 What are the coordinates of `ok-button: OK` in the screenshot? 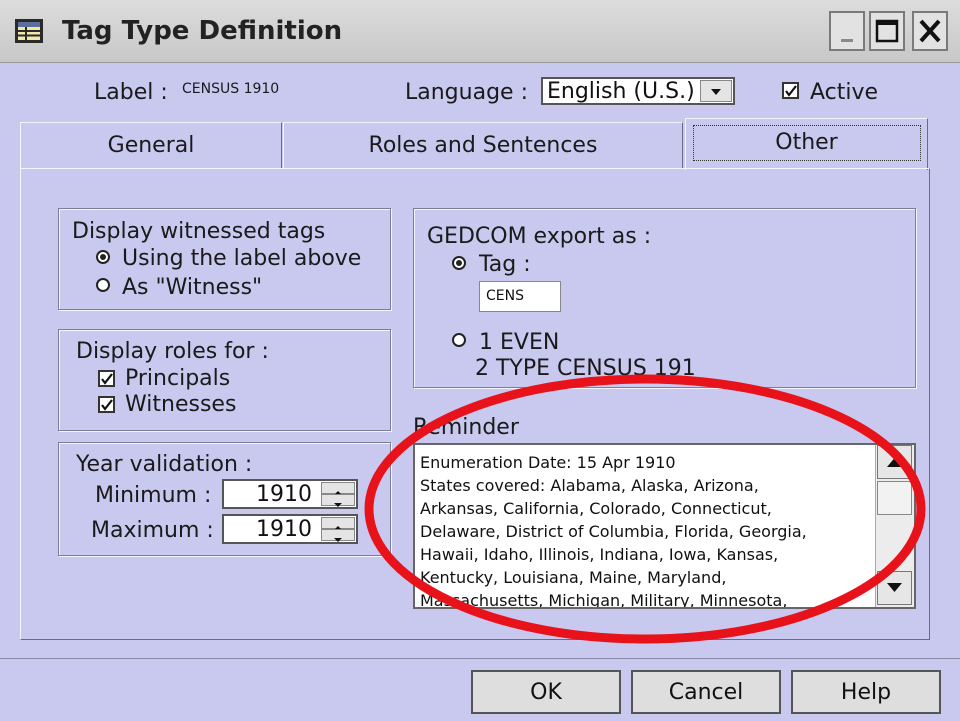 It's located at (546, 692).